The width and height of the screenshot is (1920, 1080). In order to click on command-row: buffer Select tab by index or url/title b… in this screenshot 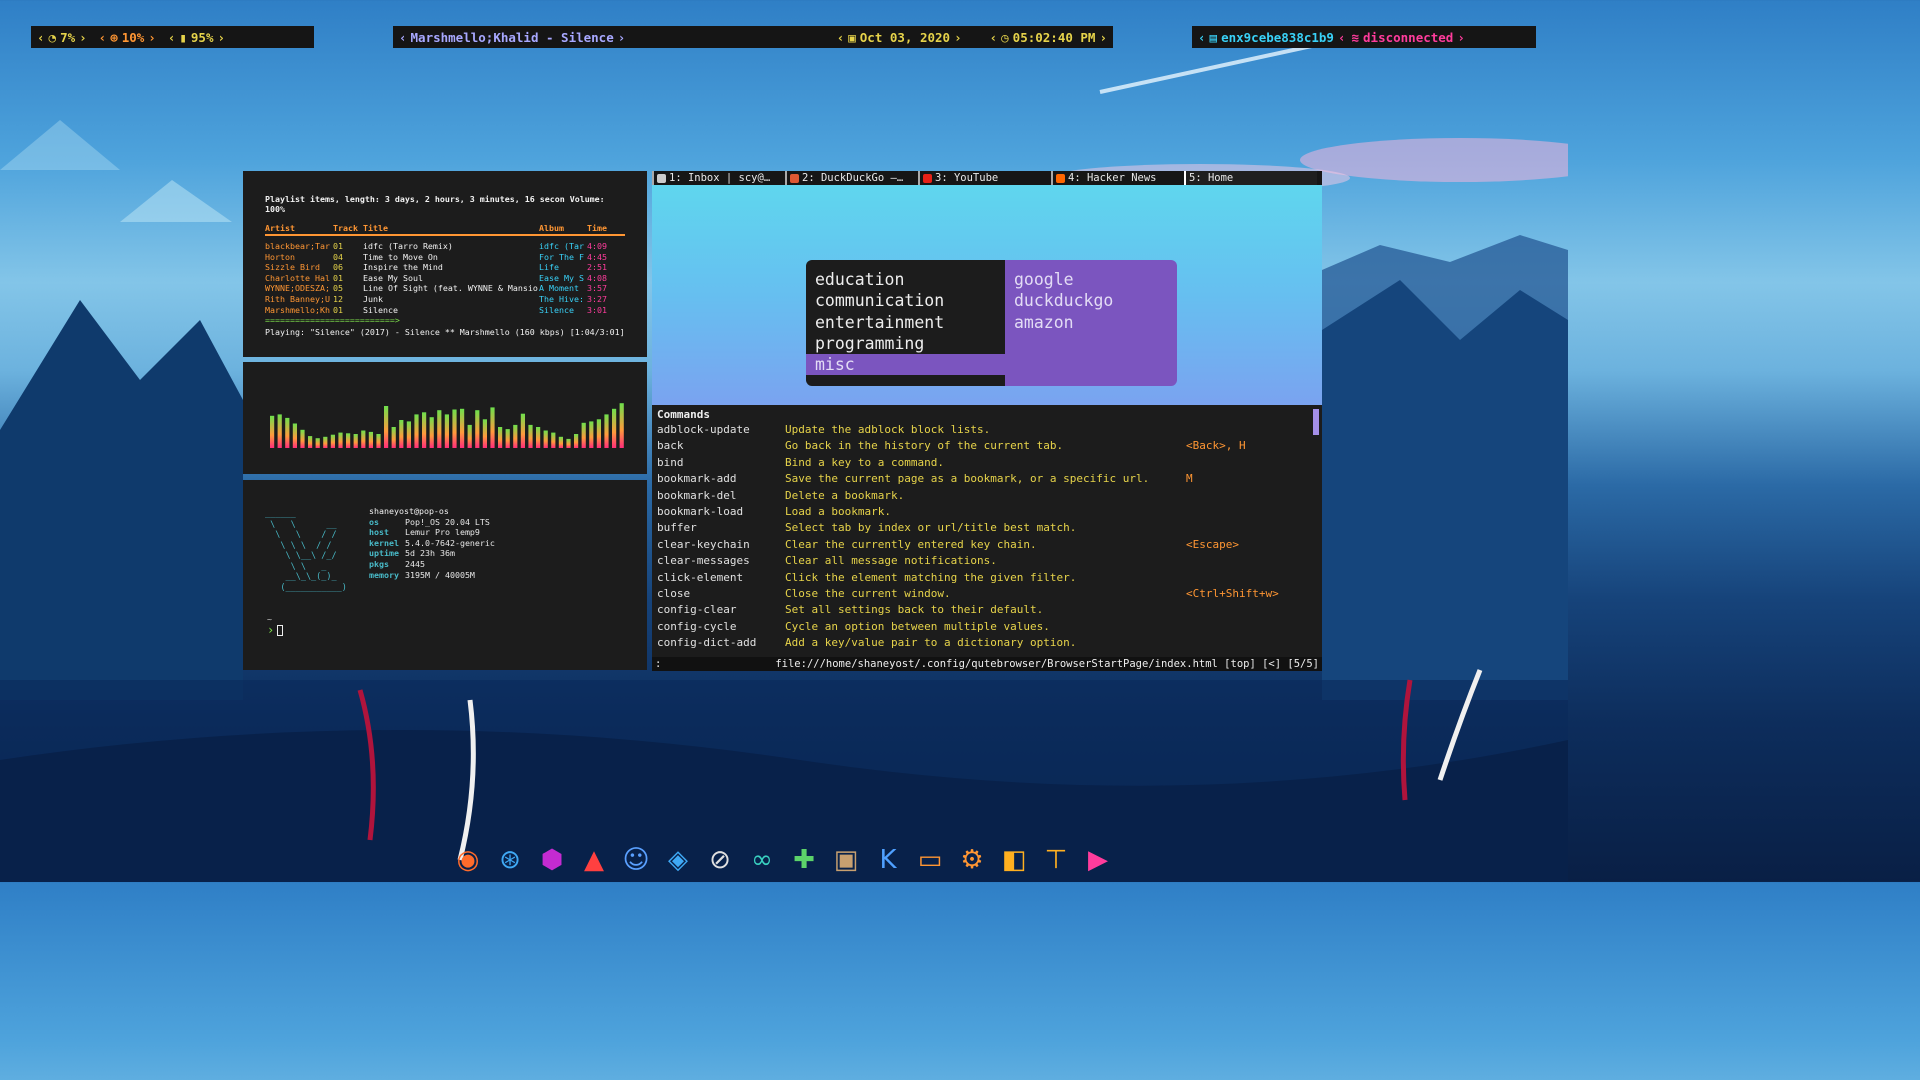, I will do `click(987, 528)`.